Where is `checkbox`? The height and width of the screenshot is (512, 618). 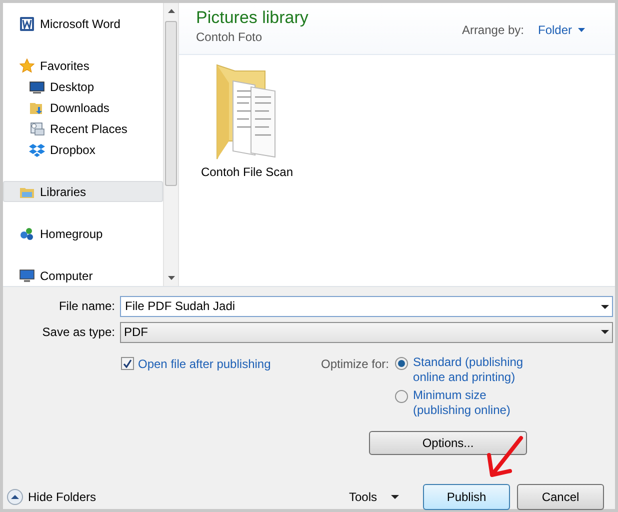 checkbox is located at coordinates (127, 363).